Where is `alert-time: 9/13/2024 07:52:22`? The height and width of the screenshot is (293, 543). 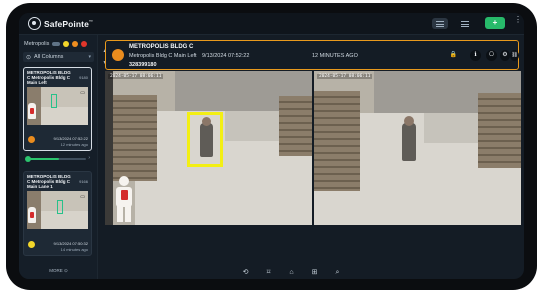 alert-time: 9/13/2024 07:52:22 is located at coordinates (226, 56).